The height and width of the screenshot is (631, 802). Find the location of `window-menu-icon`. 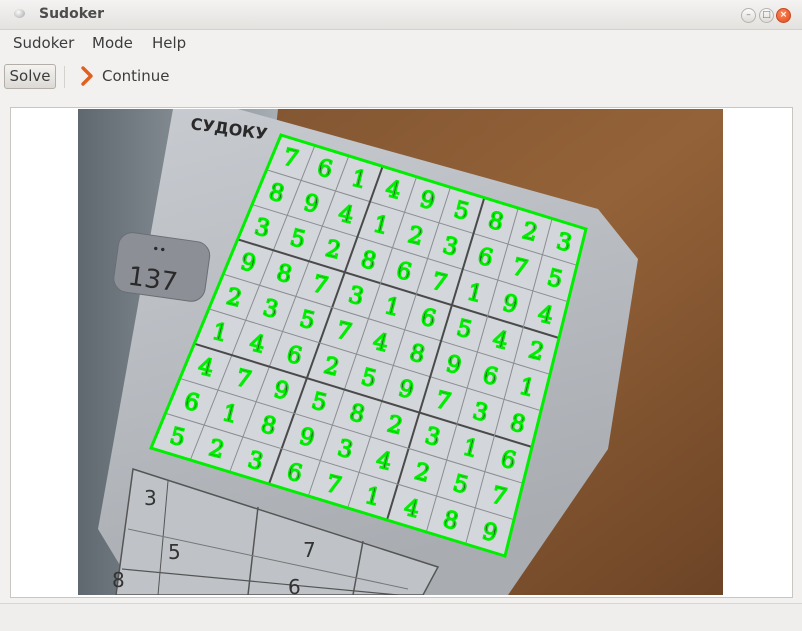

window-menu-icon is located at coordinates (19, 13).